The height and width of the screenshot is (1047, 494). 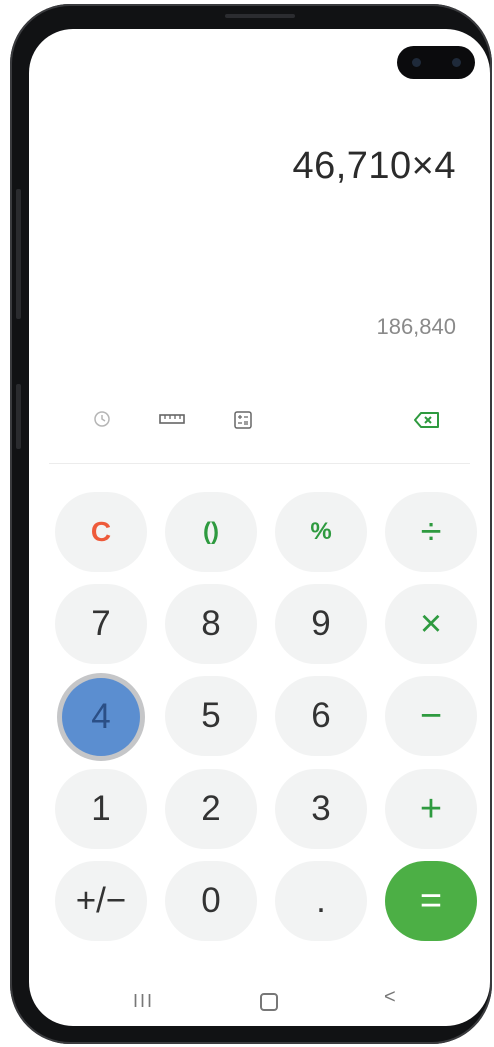 I want to click on clear-button: C, so click(x=101, y=532).